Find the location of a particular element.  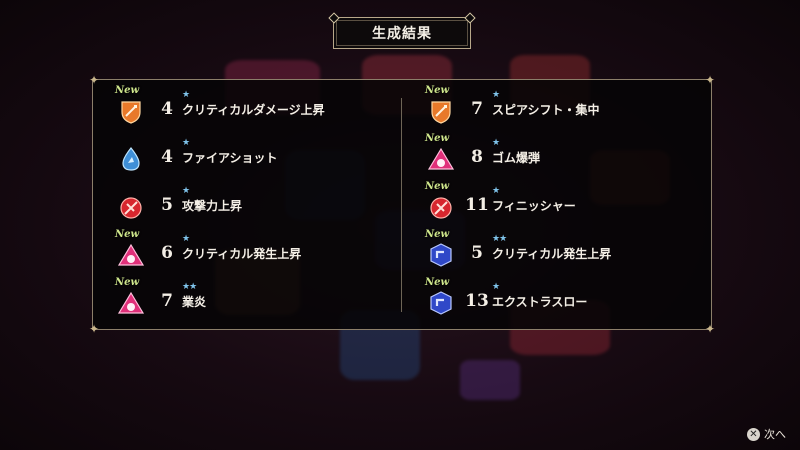

result-row: 4 ★ ファイアショット is located at coordinates (238, 158).